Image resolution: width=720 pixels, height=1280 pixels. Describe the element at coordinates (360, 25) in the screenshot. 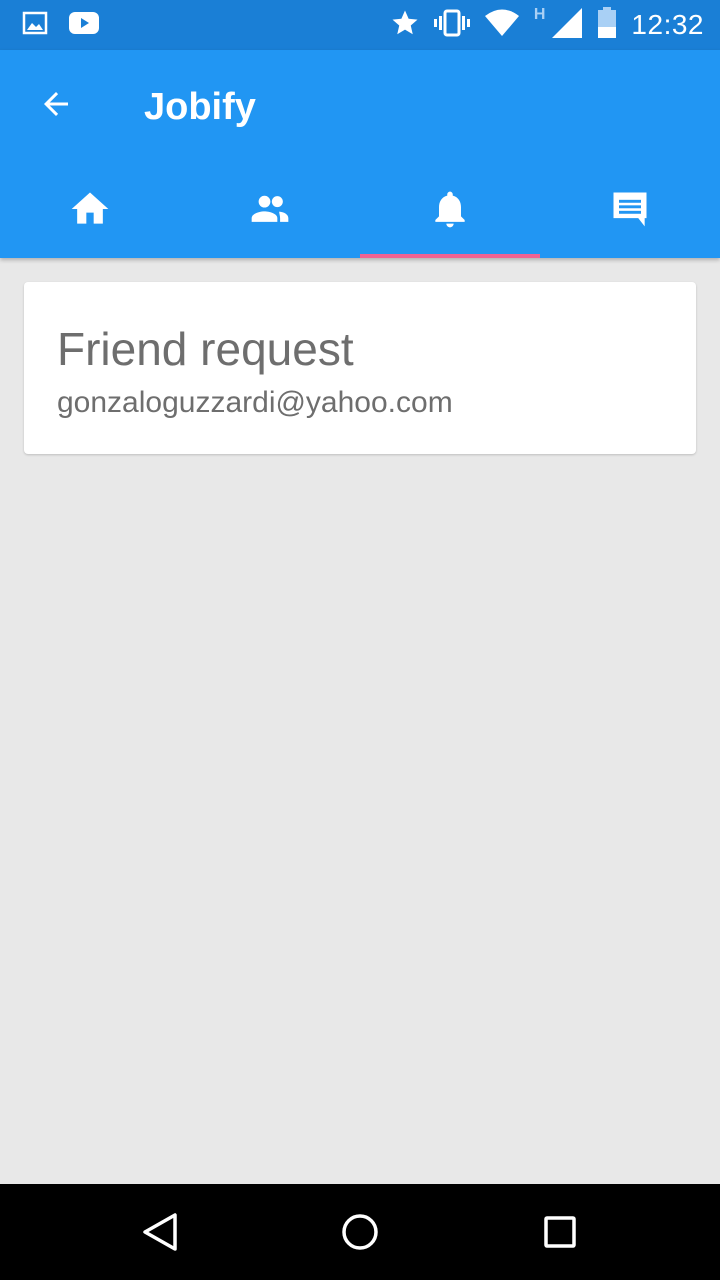

I see `status-bar: H 12:32` at that location.